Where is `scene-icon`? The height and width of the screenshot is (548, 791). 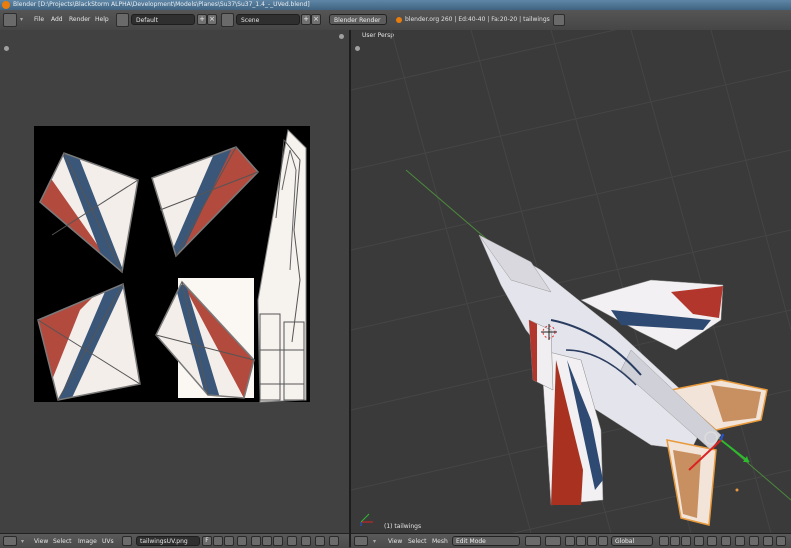 scene-icon is located at coordinates (227, 20).